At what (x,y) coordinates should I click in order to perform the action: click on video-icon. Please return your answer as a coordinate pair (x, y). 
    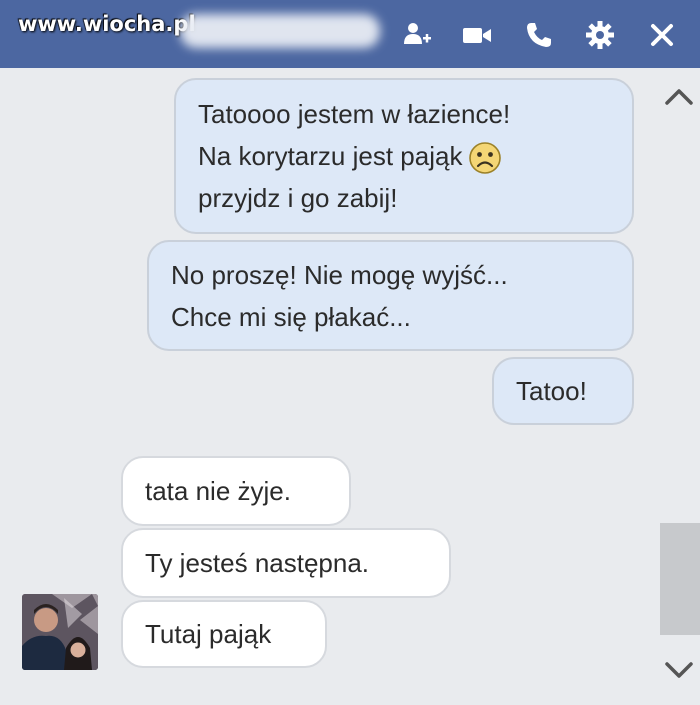
    Looking at the image, I should click on (477, 35).